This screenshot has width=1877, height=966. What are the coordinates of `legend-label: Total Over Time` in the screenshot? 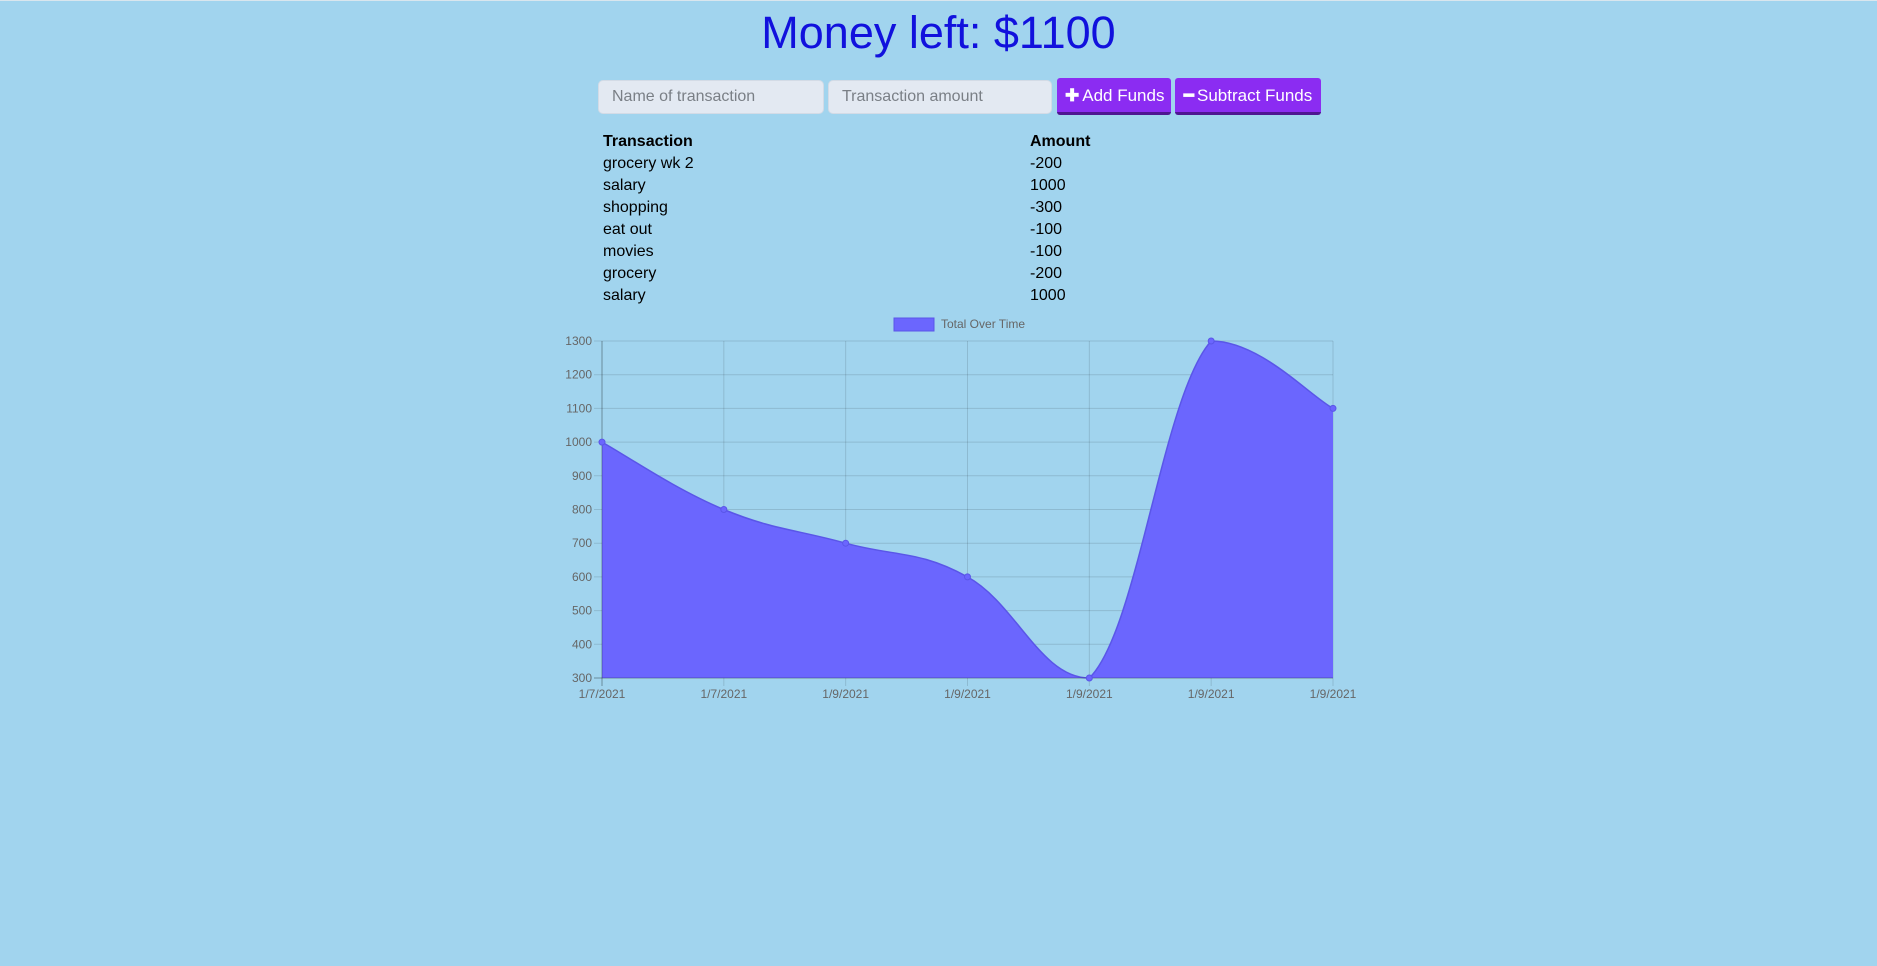 It's located at (983, 324).